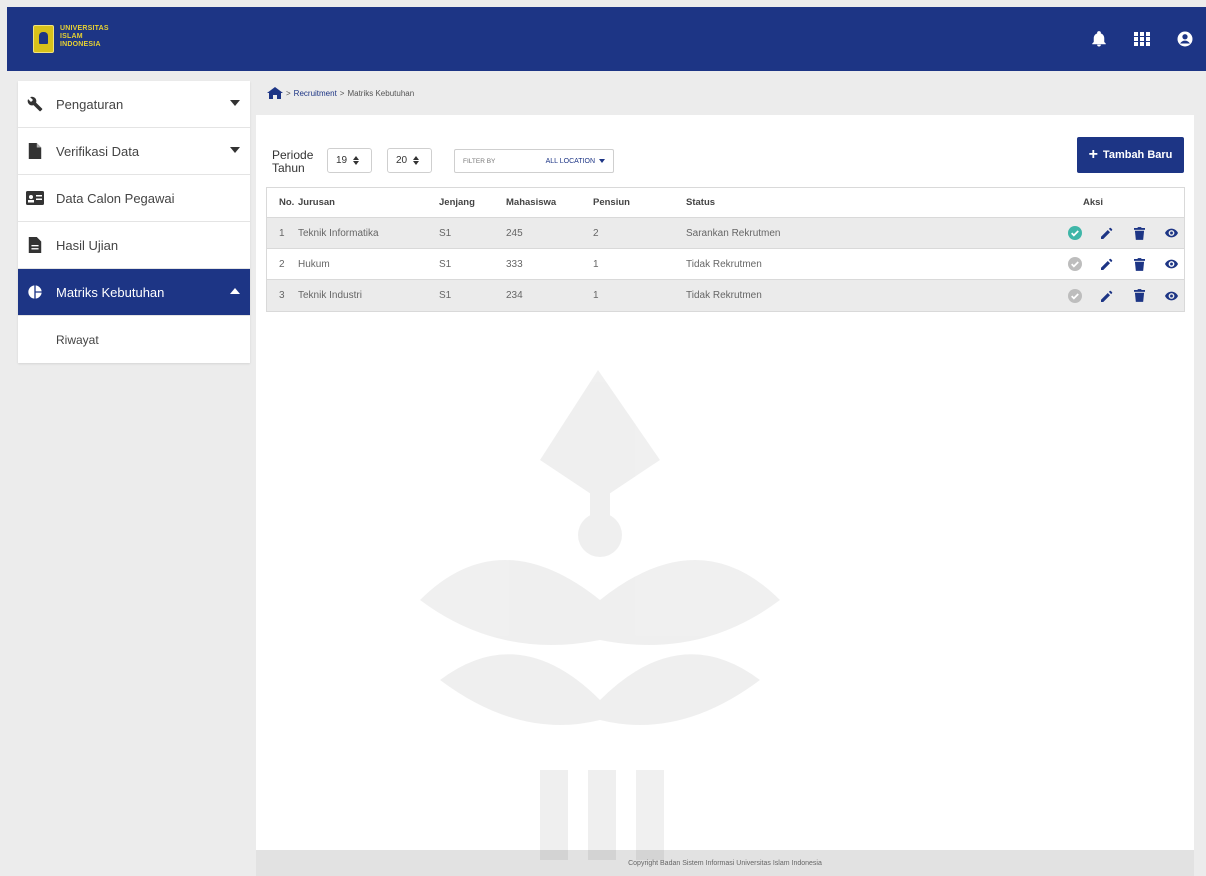 This screenshot has height=876, width=1206. I want to click on col-header-status: Status, so click(700, 202).